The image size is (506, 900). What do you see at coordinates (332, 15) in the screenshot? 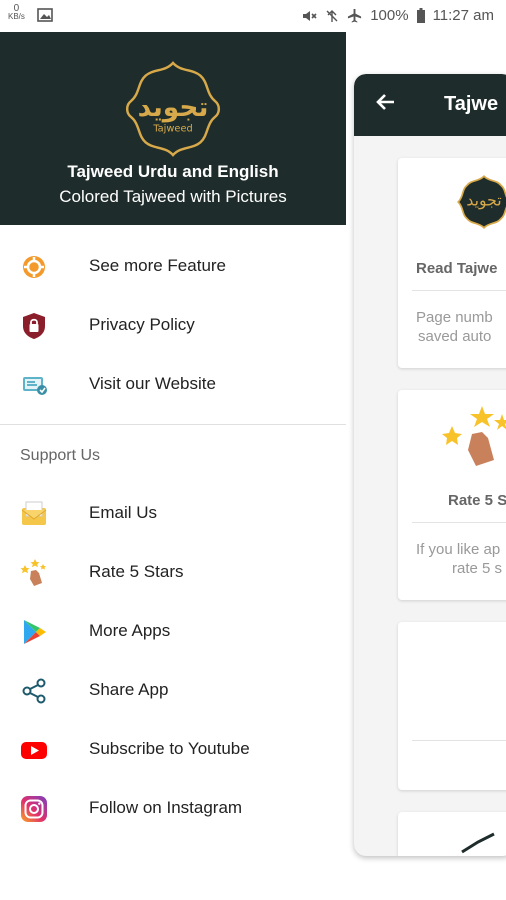
I see `no-signal-icon` at bounding box center [332, 15].